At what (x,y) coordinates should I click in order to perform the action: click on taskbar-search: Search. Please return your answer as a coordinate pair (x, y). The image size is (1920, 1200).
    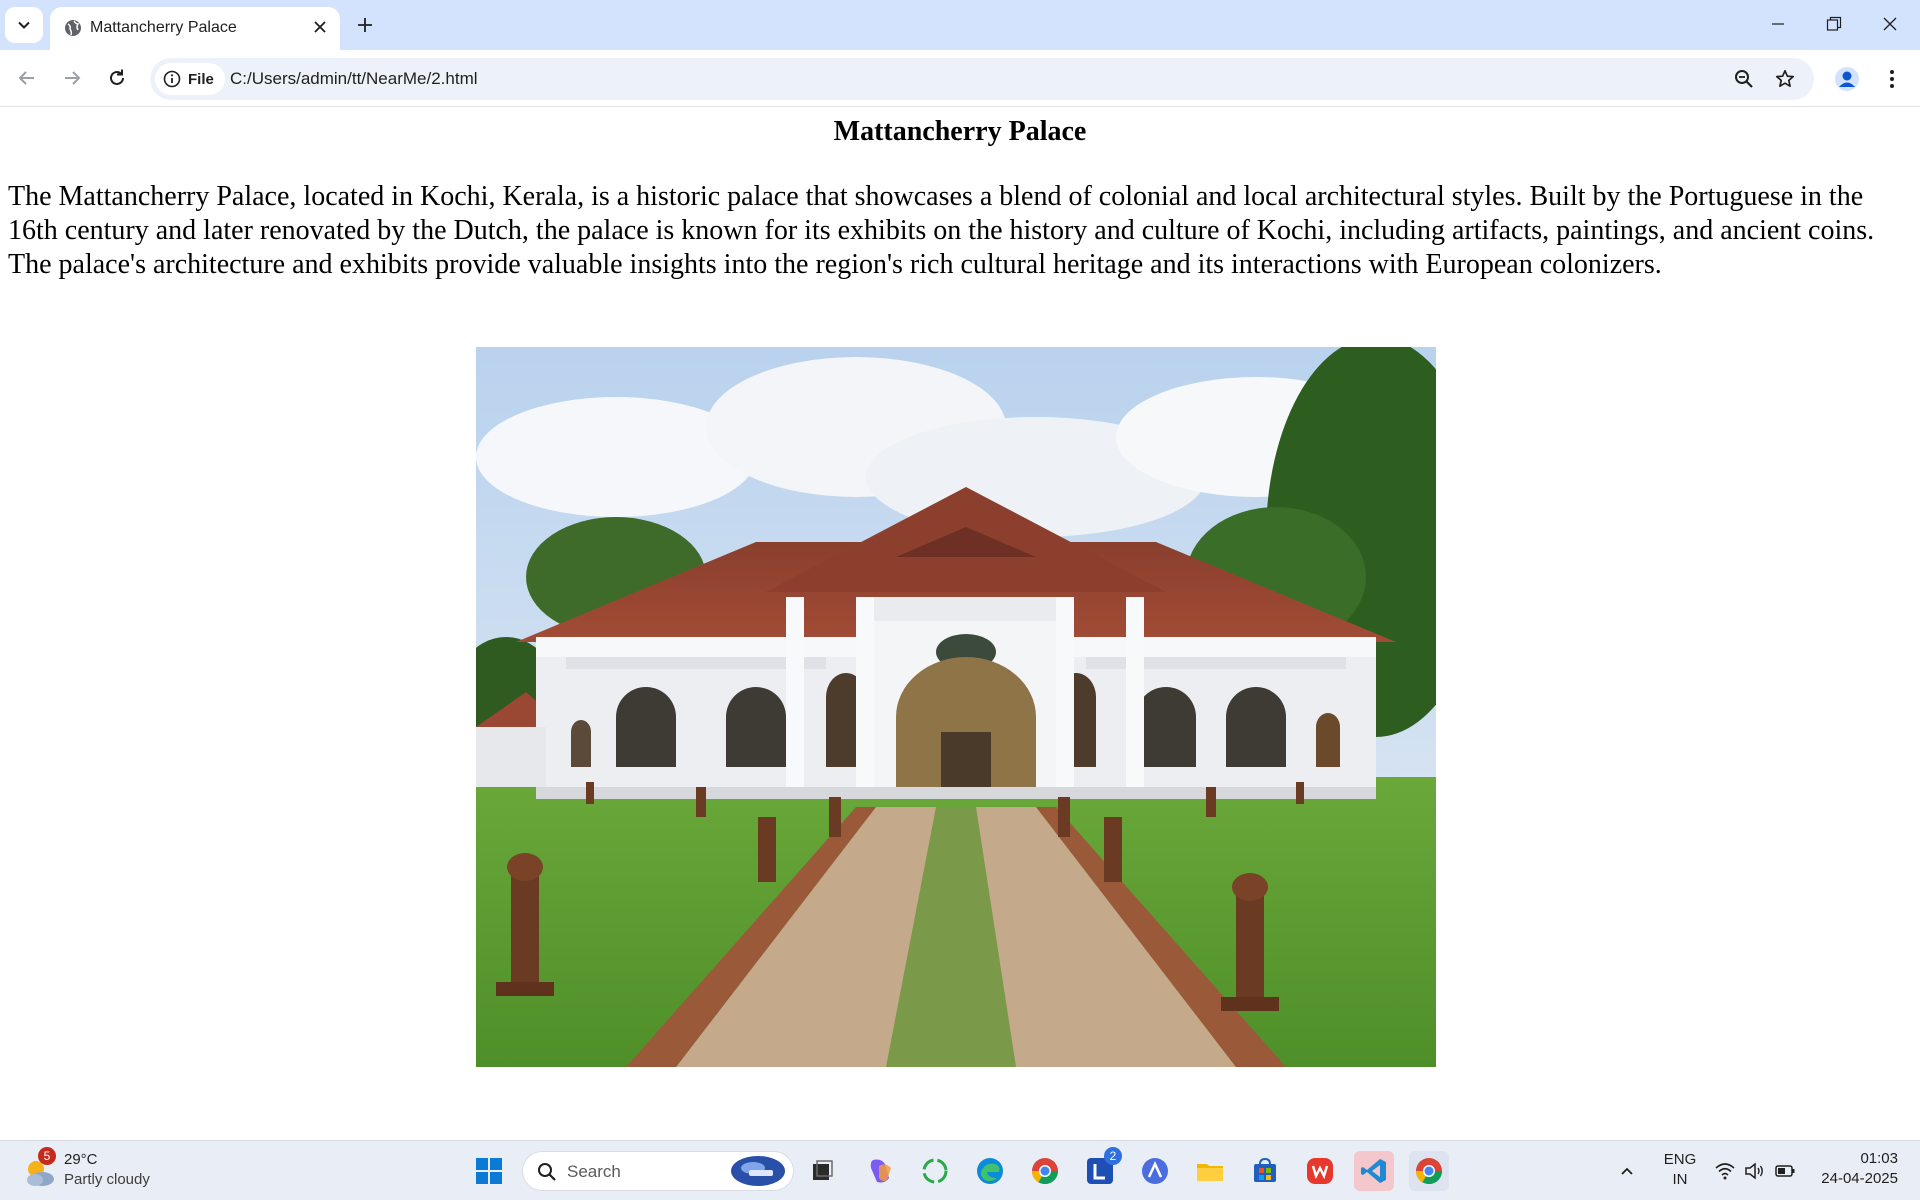
    Looking at the image, I should click on (658, 1171).